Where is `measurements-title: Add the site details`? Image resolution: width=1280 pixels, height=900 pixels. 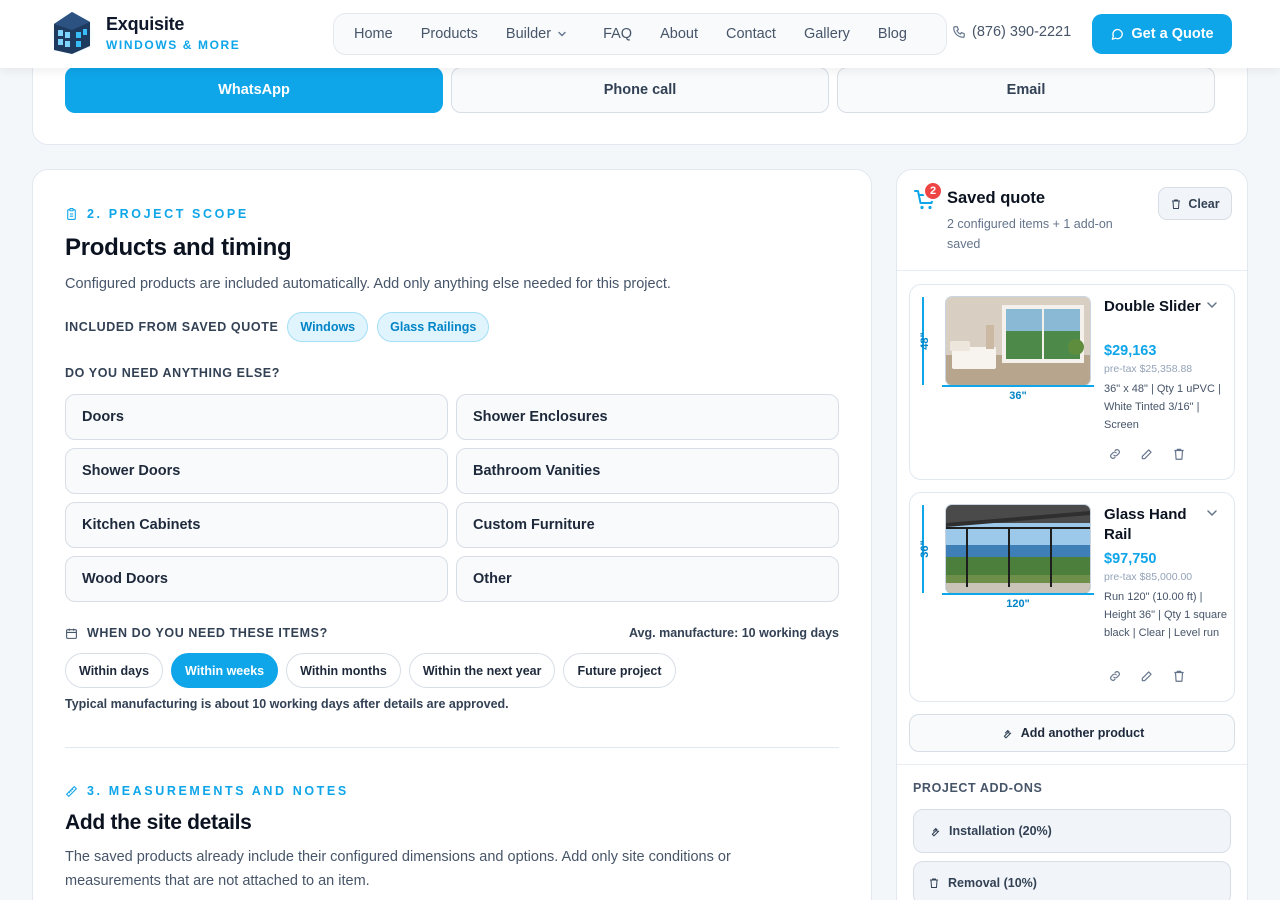
measurements-title: Add the site details is located at coordinates (158, 822).